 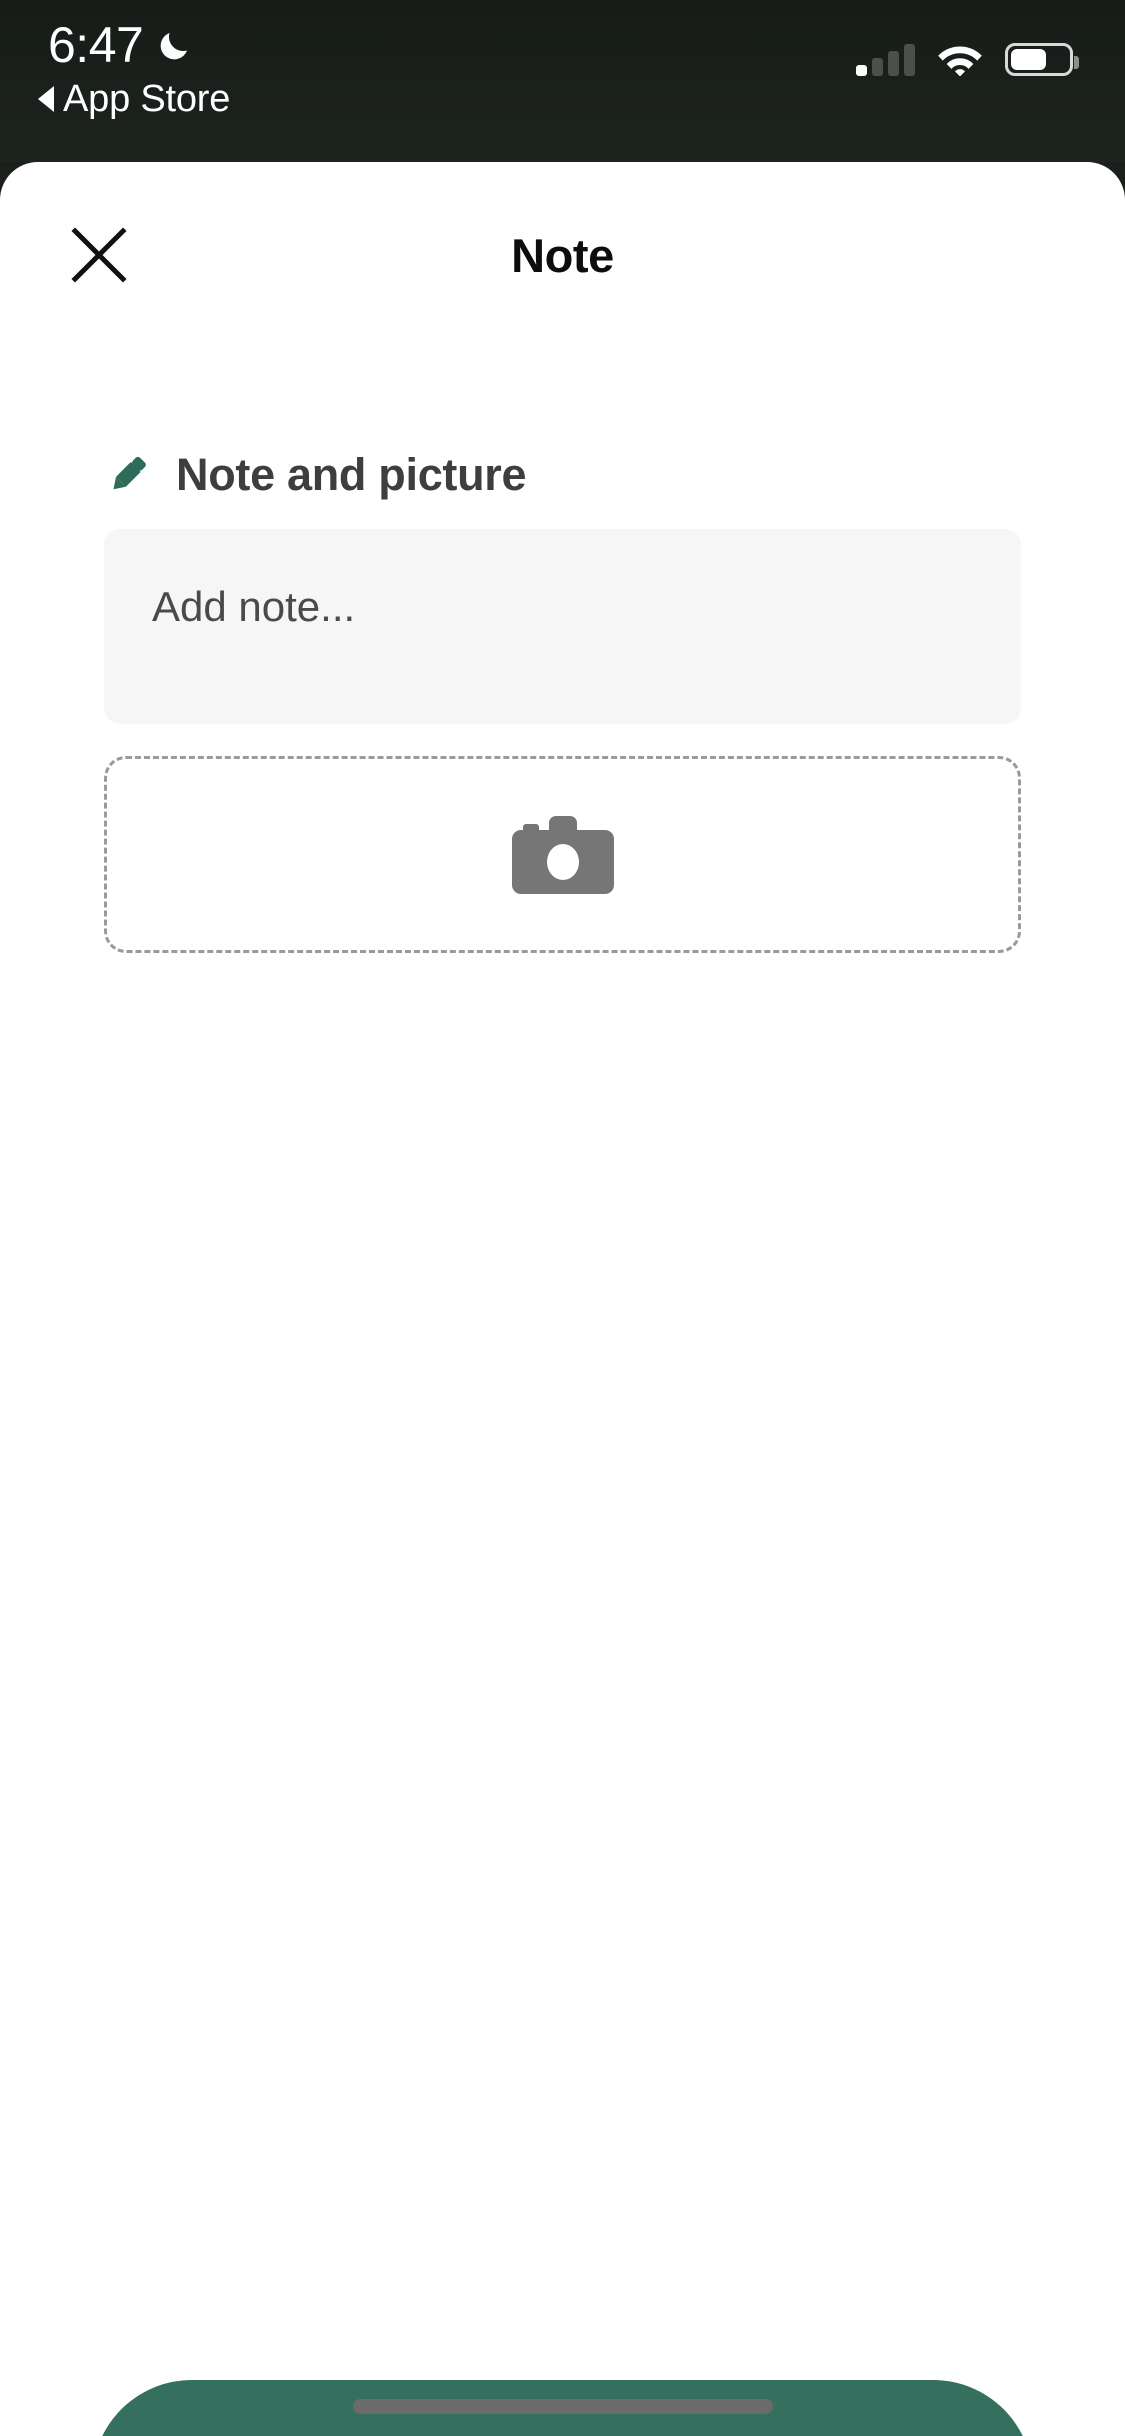 I want to click on sheet-header: Note, so click(x=562, y=237).